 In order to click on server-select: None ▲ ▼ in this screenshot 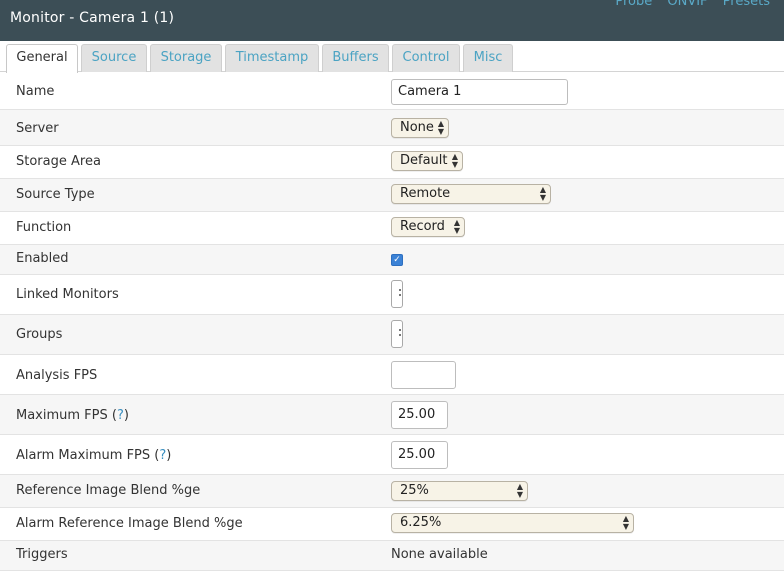, I will do `click(420, 128)`.